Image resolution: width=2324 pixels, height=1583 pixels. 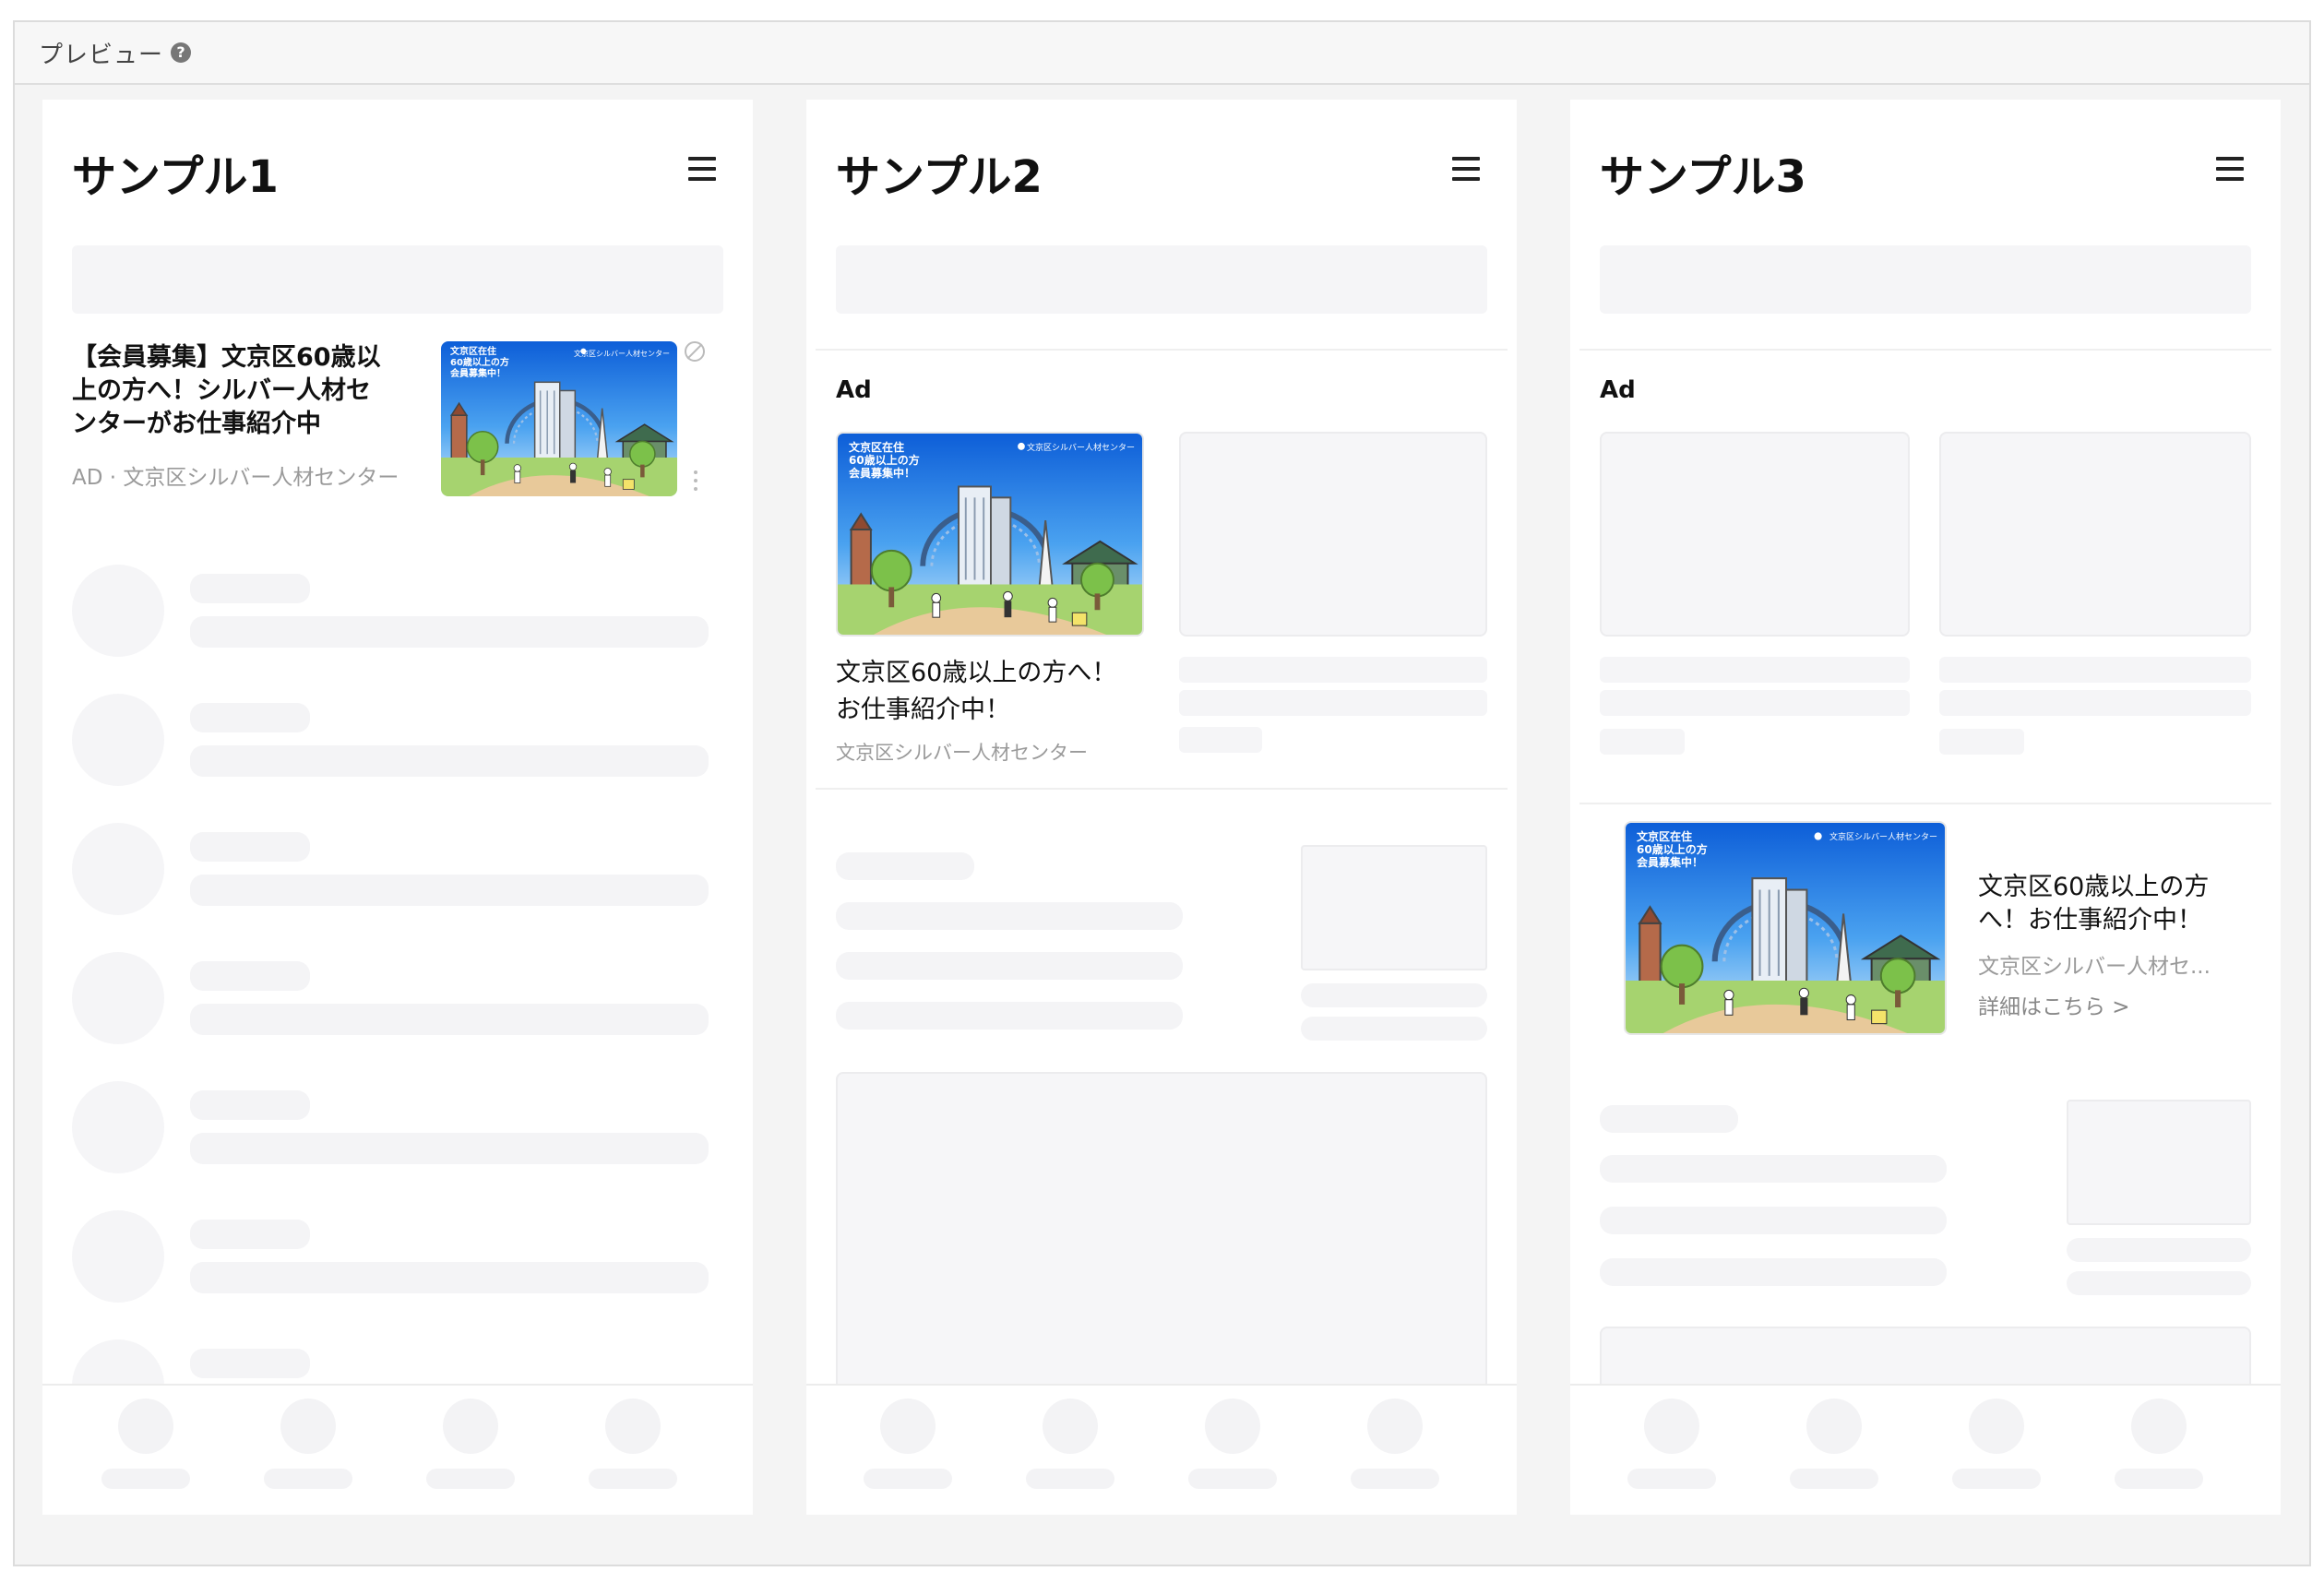 I want to click on question-circle-icon: ?, so click(x=181, y=53).